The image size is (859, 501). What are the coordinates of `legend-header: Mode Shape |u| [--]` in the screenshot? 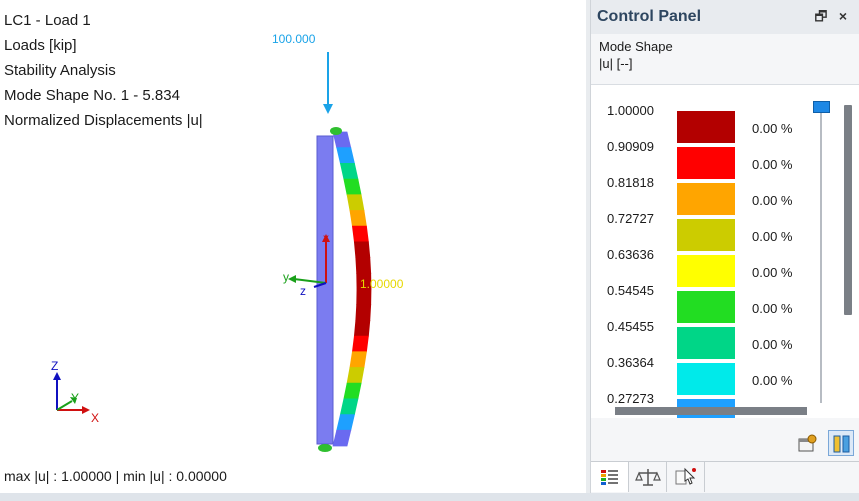 It's located at (636, 55).